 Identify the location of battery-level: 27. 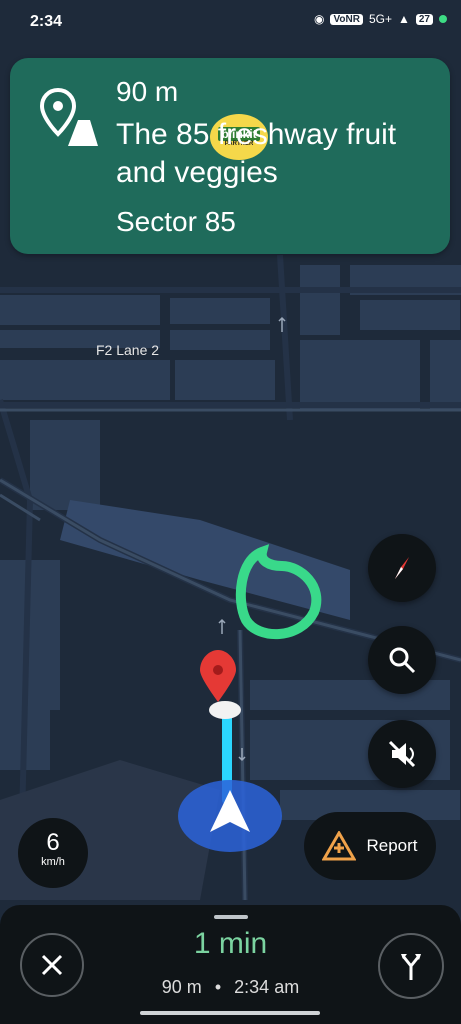
(424, 19).